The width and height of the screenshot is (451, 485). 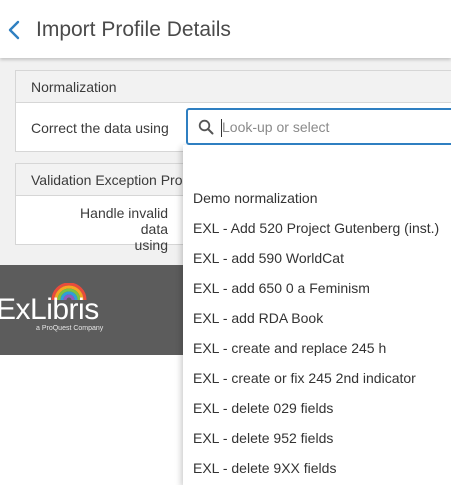 I want to click on handle-invalid-data-label-line2: using, so click(x=151, y=245).